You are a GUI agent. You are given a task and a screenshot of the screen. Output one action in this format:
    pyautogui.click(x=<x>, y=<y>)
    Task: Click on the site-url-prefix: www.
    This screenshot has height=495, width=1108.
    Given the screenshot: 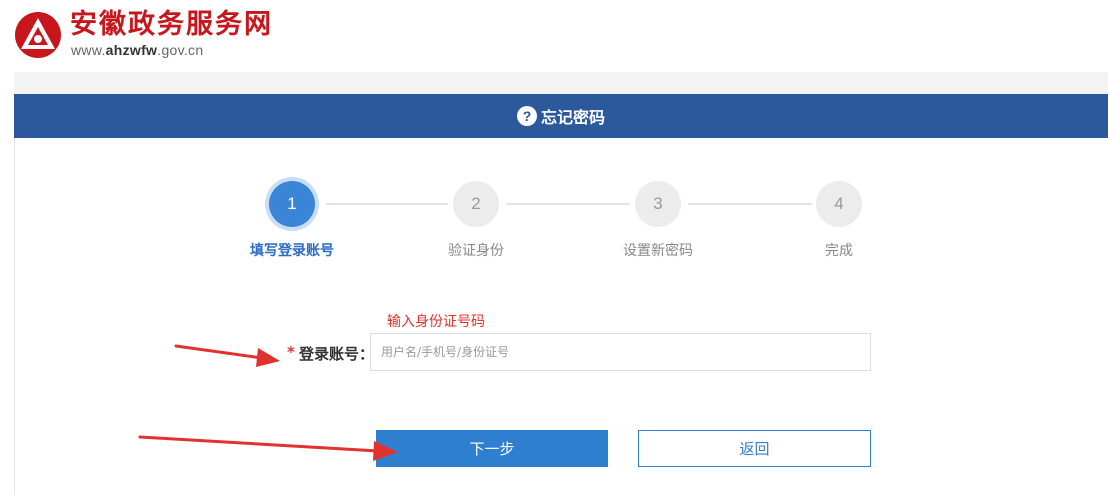 What is the action you would take?
    pyautogui.click(x=88, y=50)
    